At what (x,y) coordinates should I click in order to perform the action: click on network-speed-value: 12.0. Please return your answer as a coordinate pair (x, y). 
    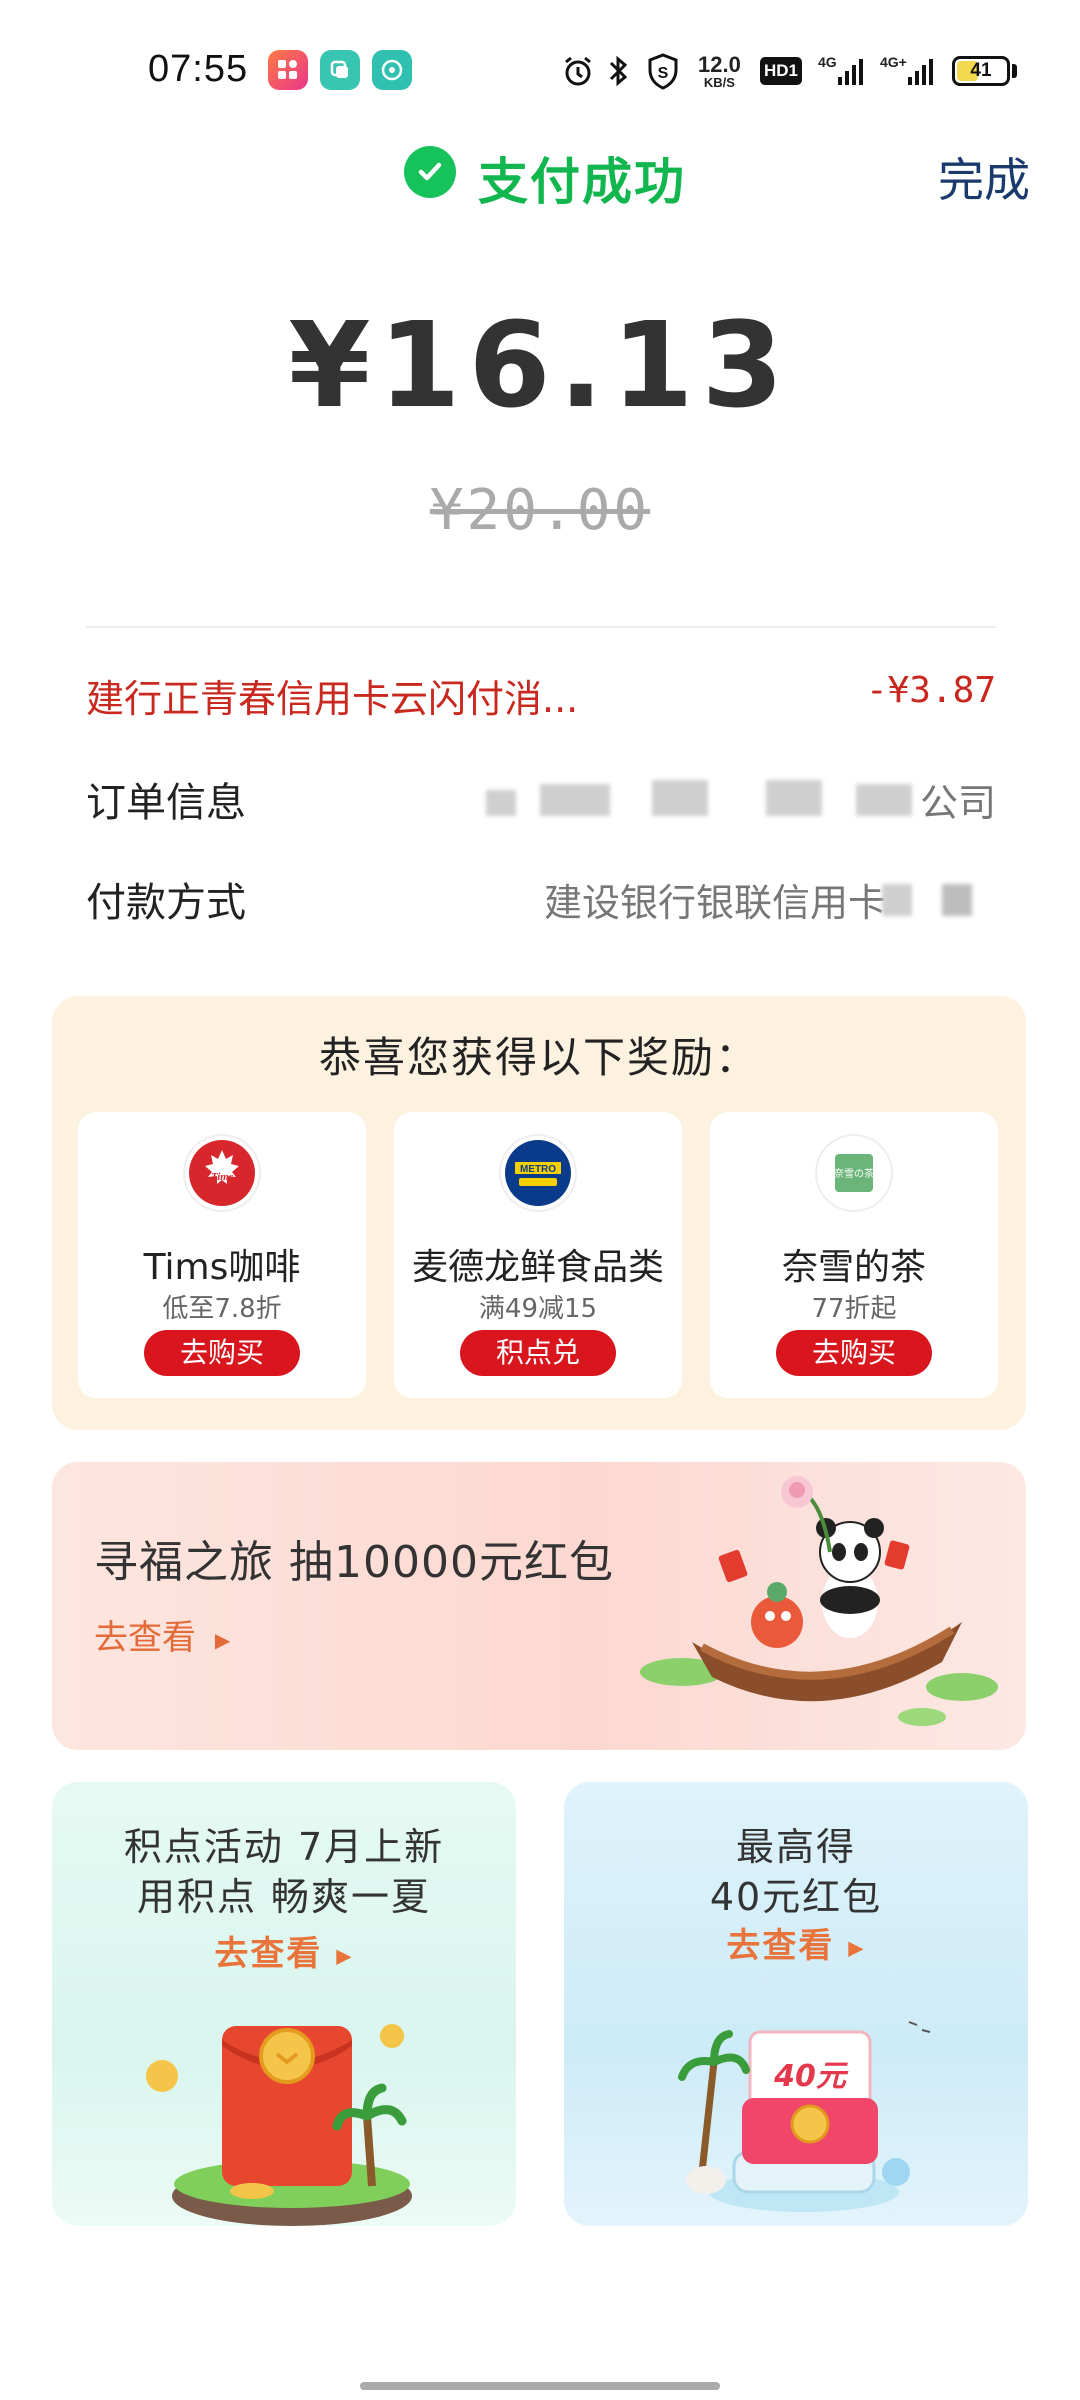
    Looking at the image, I should click on (719, 64).